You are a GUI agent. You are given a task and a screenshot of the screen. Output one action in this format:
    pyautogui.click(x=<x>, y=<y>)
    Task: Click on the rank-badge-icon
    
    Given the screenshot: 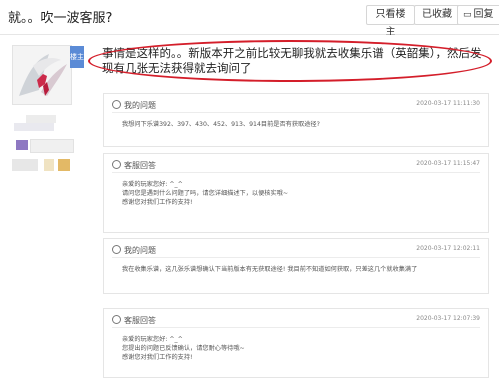 What is the action you would take?
    pyautogui.click(x=22, y=145)
    